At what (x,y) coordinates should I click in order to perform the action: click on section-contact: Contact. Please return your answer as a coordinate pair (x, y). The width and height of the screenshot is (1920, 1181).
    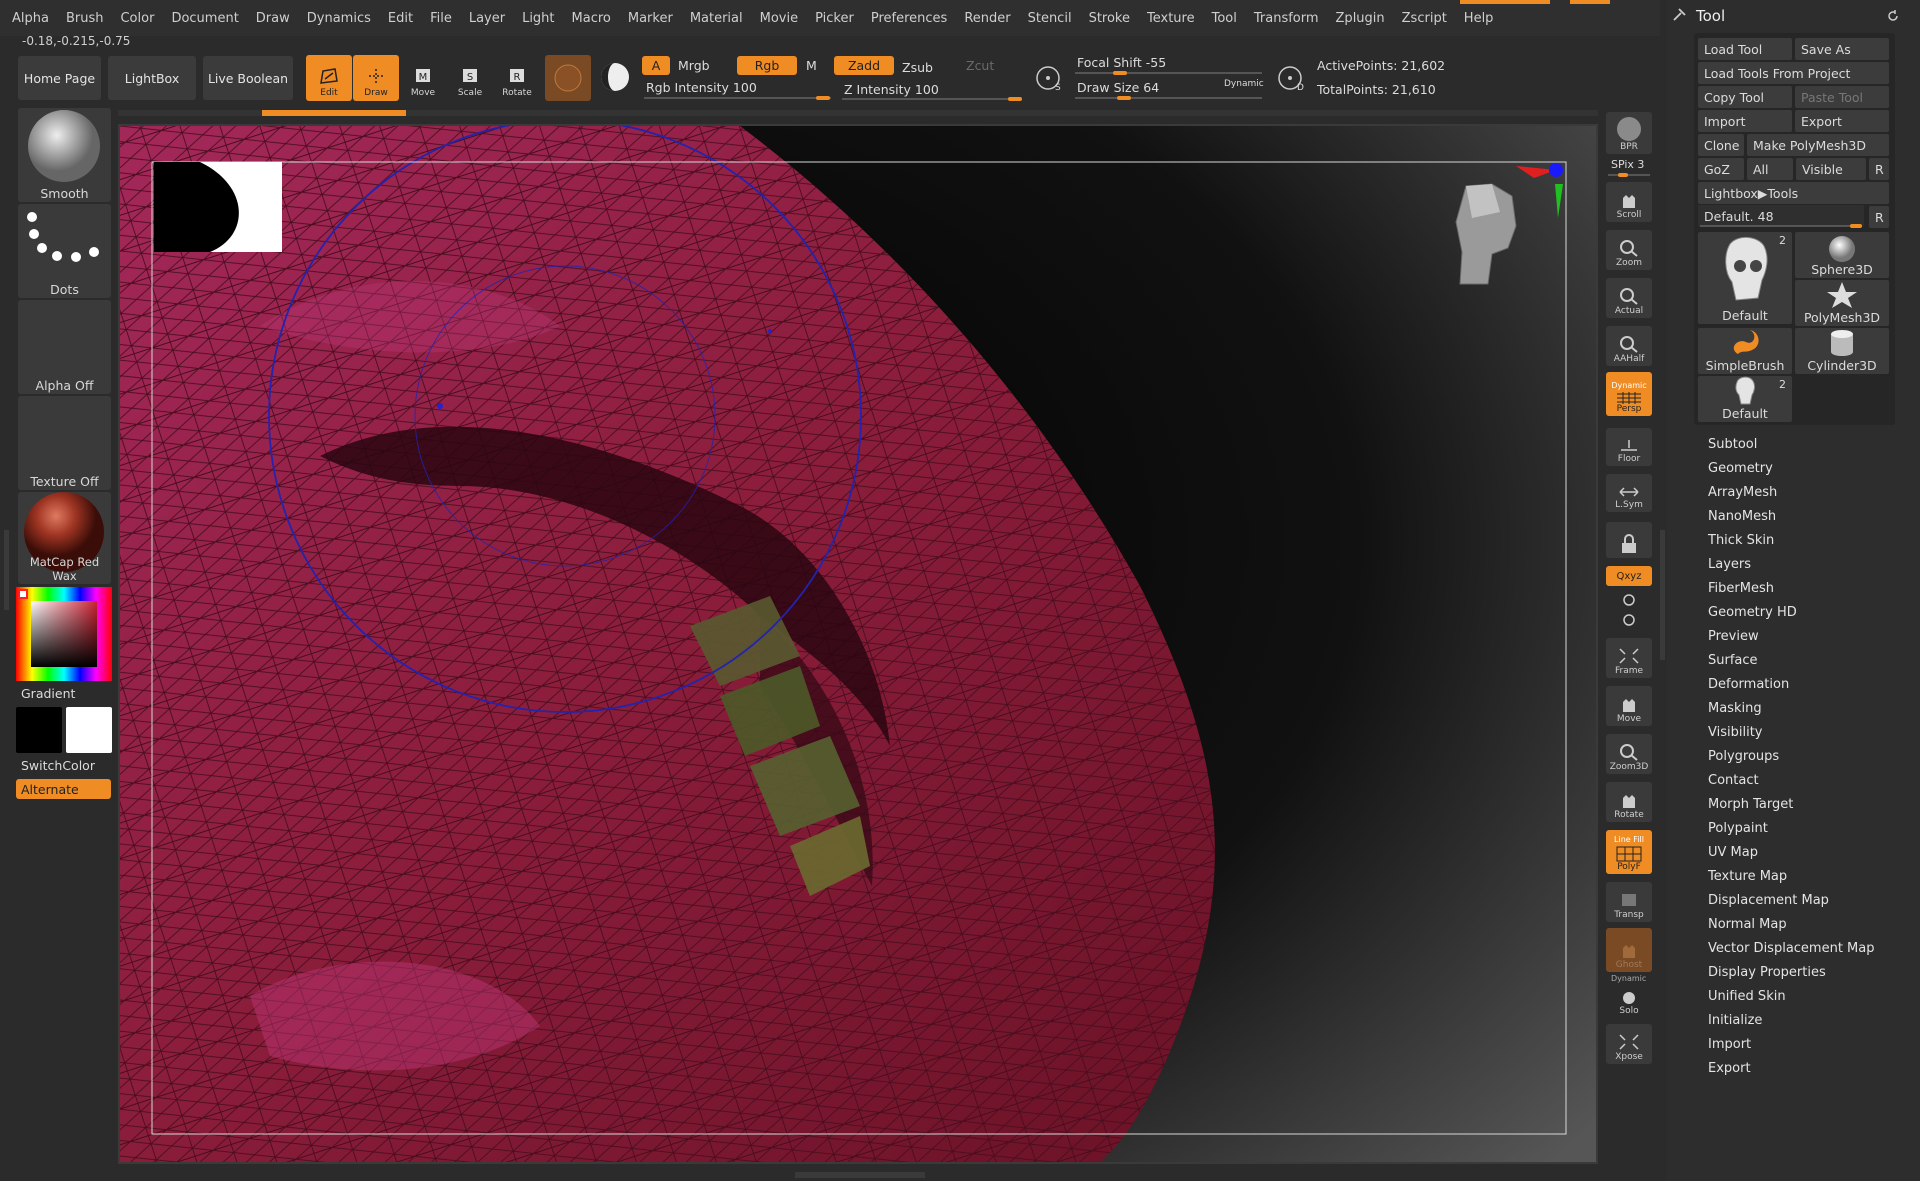
    Looking at the image, I should click on (1733, 780).